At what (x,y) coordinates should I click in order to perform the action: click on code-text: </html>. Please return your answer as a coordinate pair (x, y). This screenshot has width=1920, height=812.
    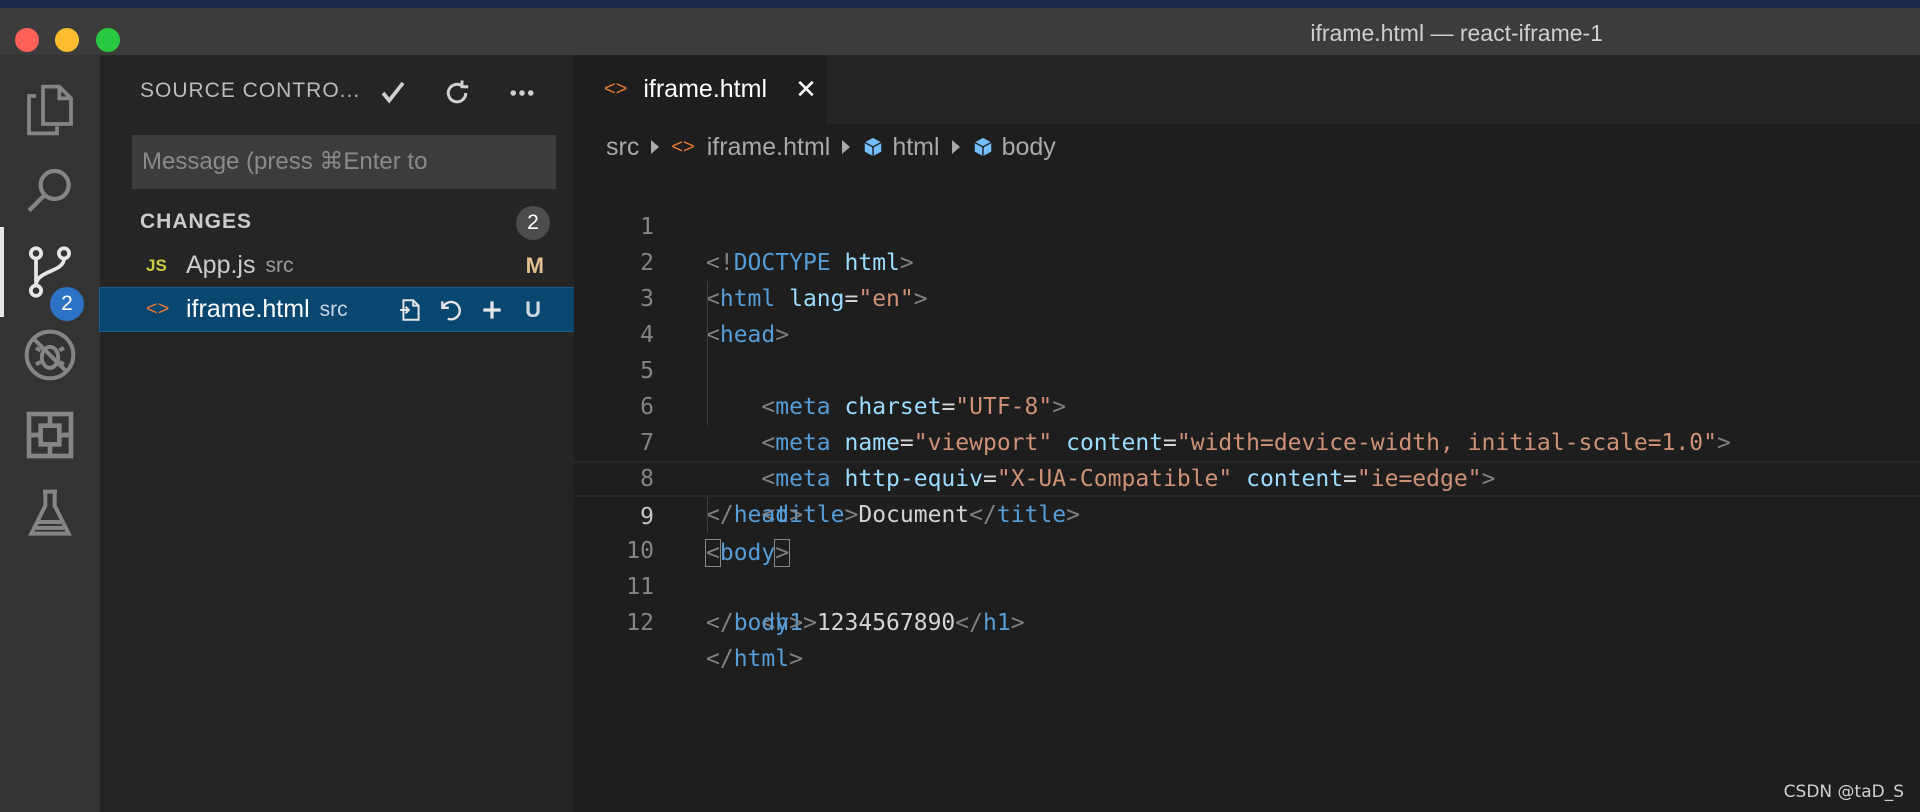
    Looking at the image, I should click on (754, 659).